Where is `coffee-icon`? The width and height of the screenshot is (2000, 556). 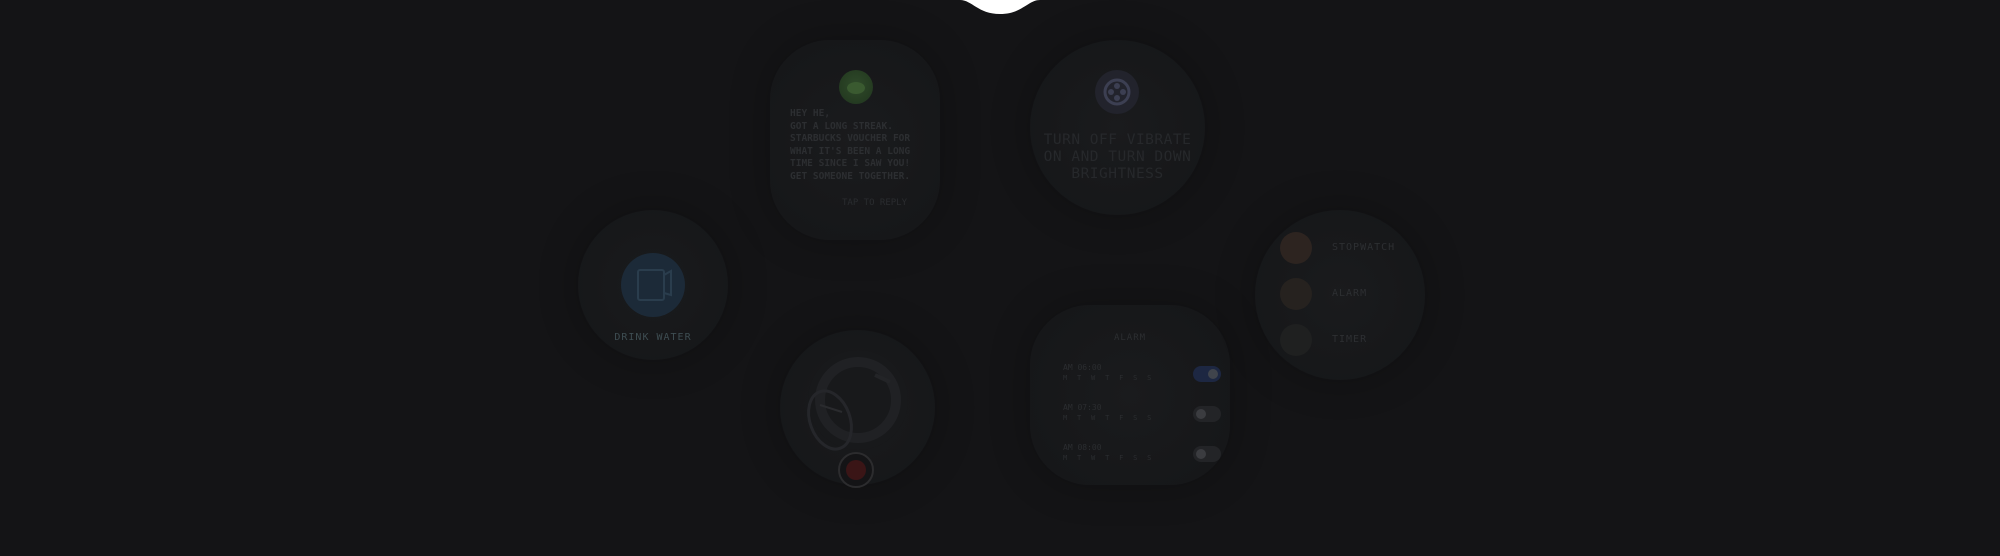
coffee-icon is located at coordinates (856, 87).